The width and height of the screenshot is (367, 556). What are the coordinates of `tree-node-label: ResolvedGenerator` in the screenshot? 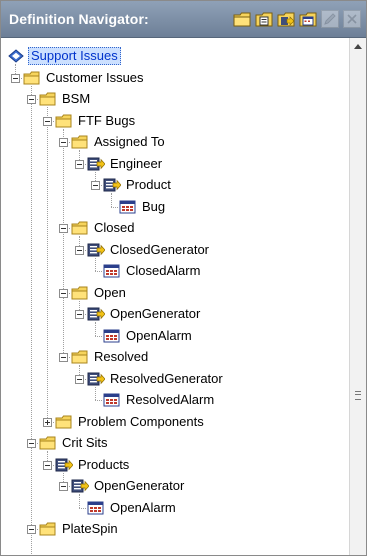 It's located at (166, 378).